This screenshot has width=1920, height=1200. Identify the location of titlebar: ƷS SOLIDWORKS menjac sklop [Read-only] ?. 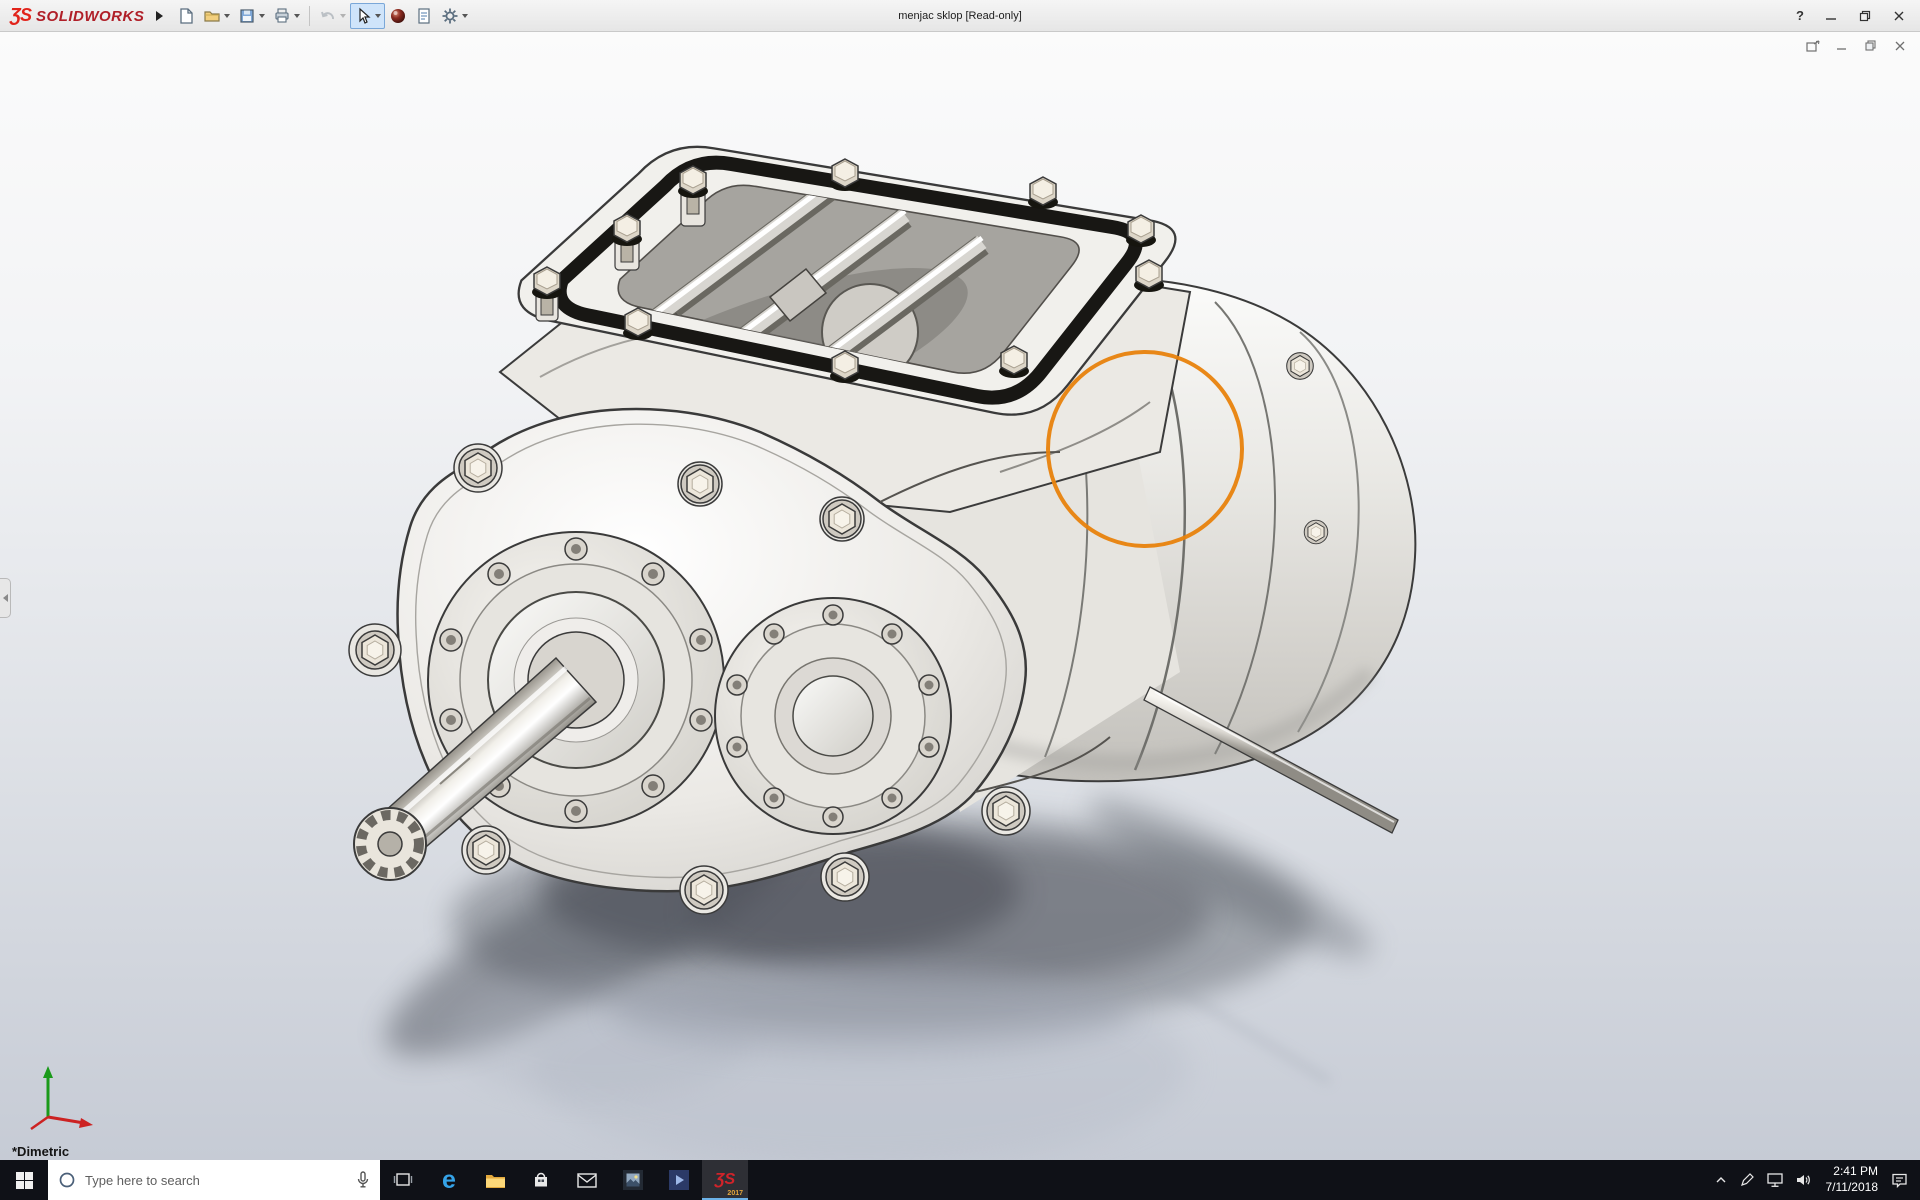
(960, 16).